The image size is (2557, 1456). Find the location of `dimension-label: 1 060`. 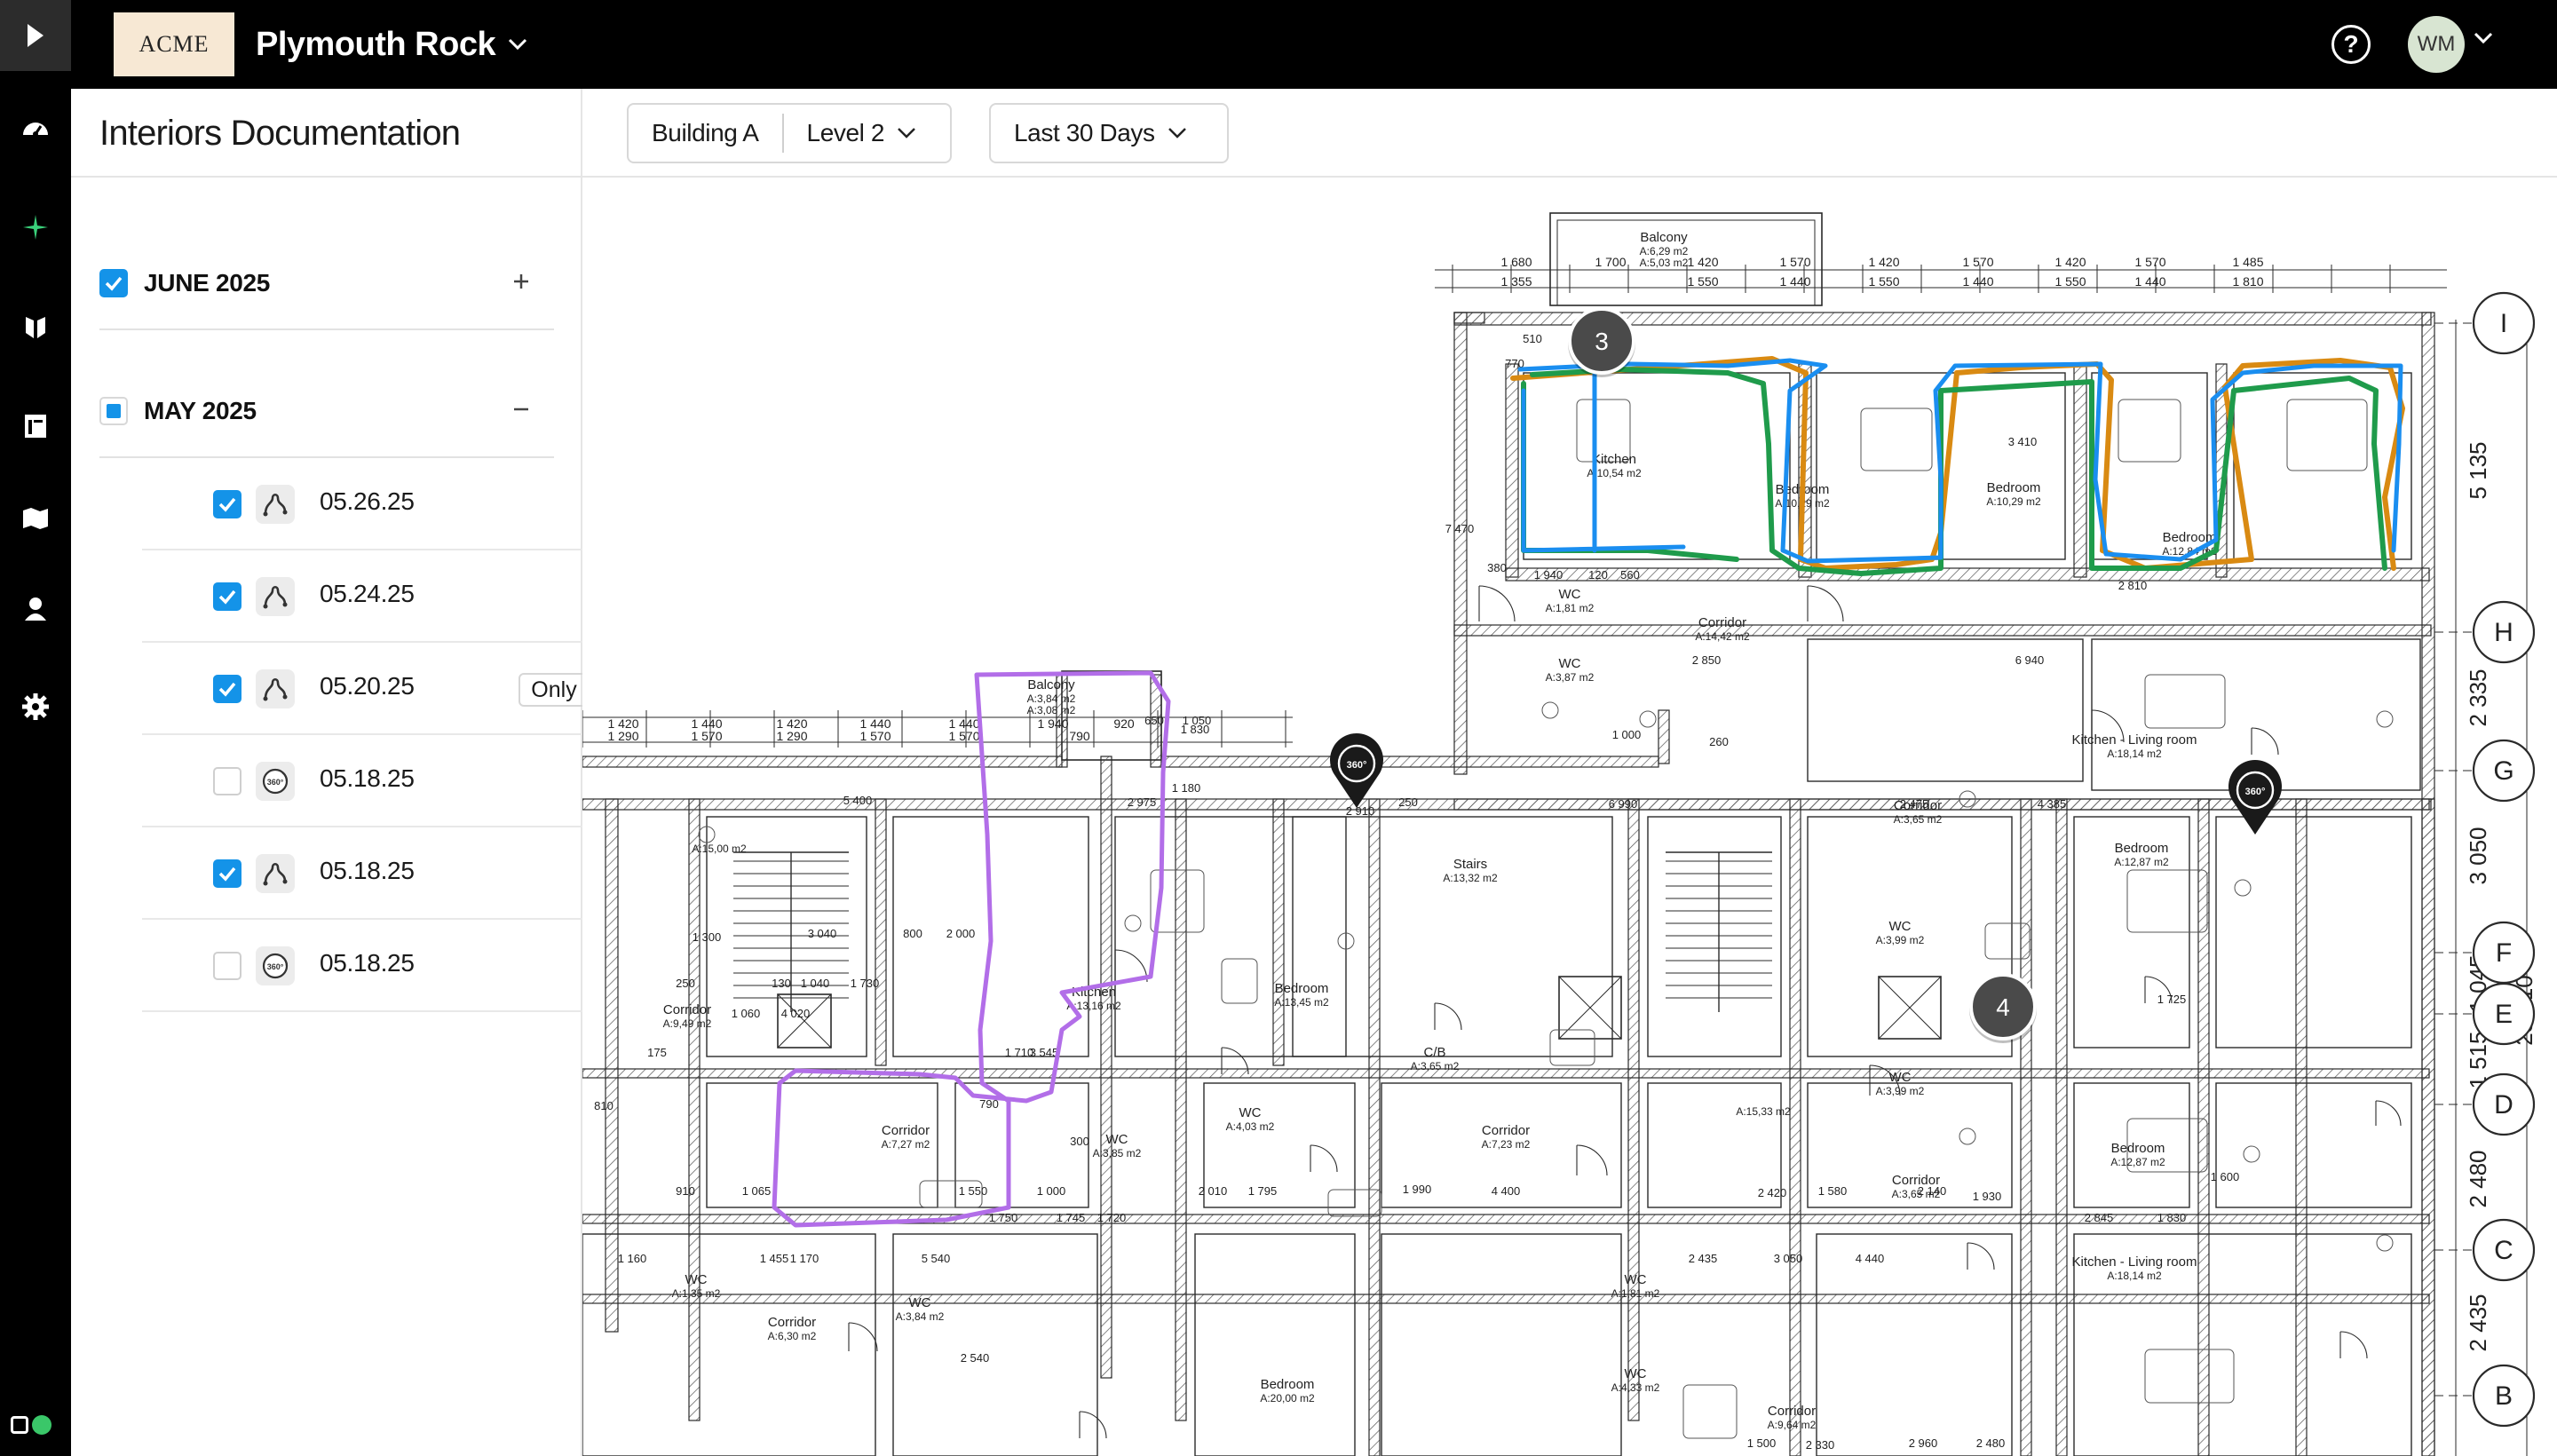

dimension-label: 1 060 is located at coordinates (746, 1013).